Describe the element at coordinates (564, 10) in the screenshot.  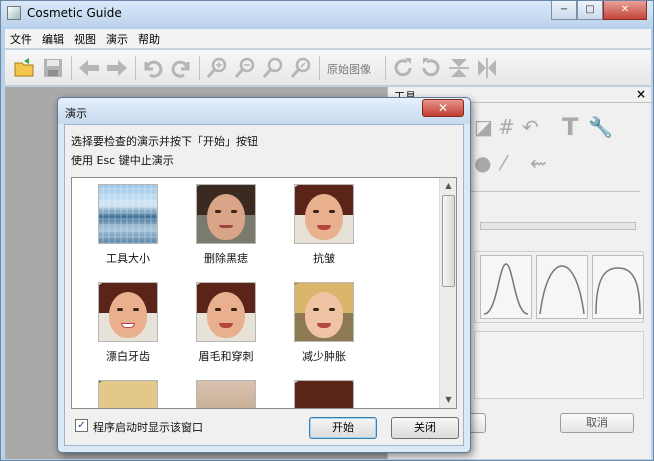
I see `minimize-button: −` at that location.